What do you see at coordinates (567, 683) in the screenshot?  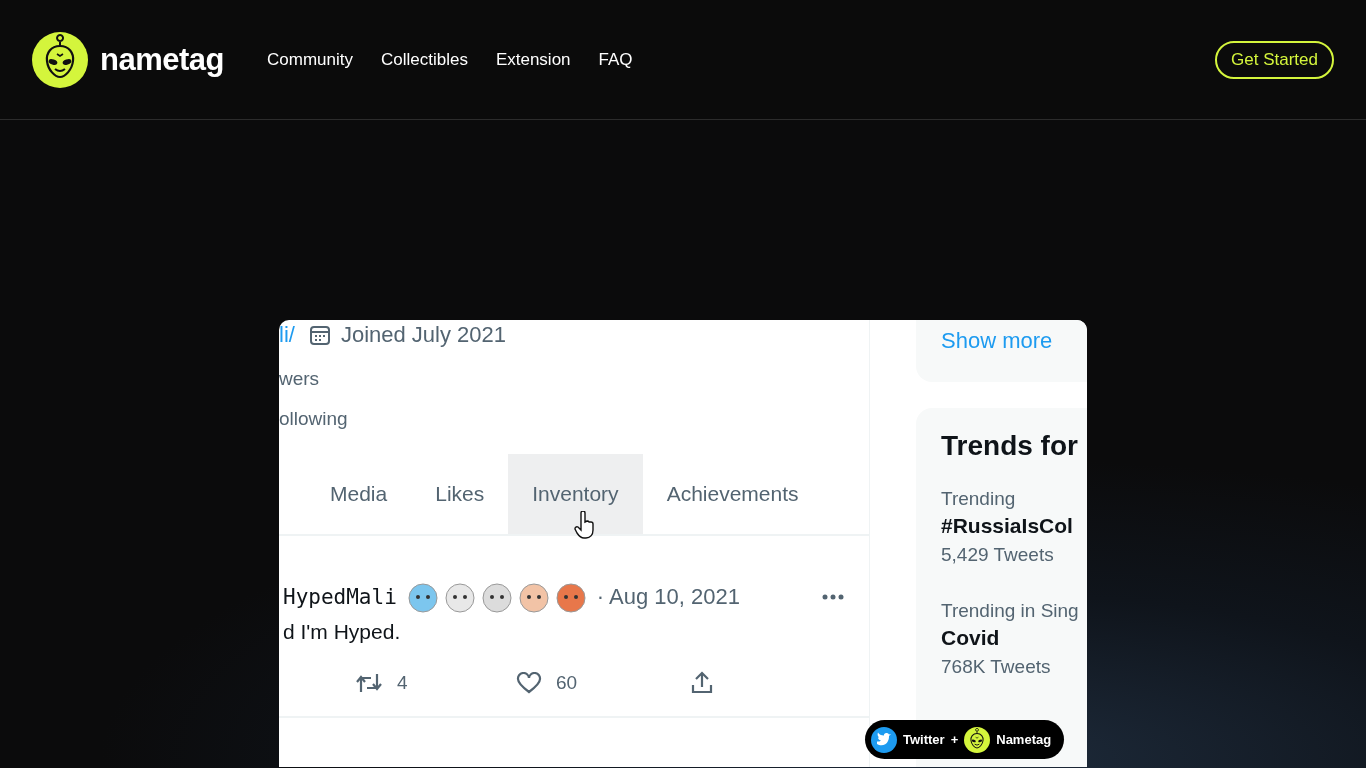 I see `like-count: 60` at bounding box center [567, 683].